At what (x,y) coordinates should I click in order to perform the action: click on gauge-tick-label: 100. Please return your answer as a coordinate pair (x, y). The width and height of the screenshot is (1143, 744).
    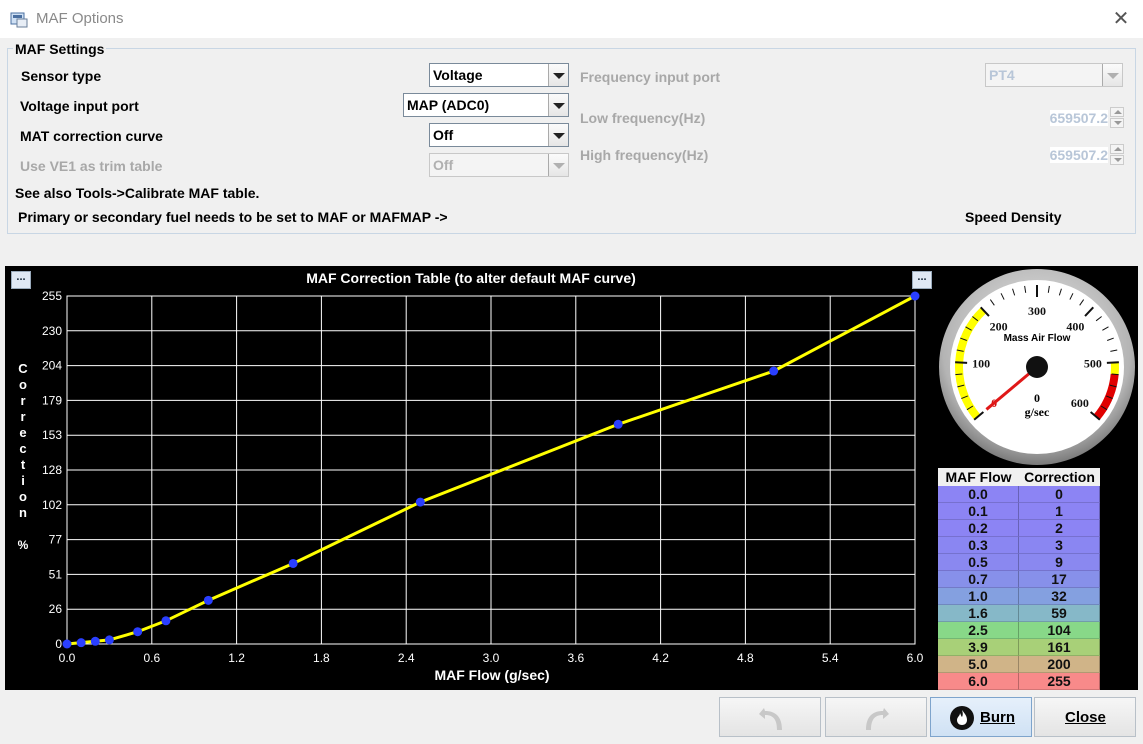
    Looking at the image, I should click on (981, 364).